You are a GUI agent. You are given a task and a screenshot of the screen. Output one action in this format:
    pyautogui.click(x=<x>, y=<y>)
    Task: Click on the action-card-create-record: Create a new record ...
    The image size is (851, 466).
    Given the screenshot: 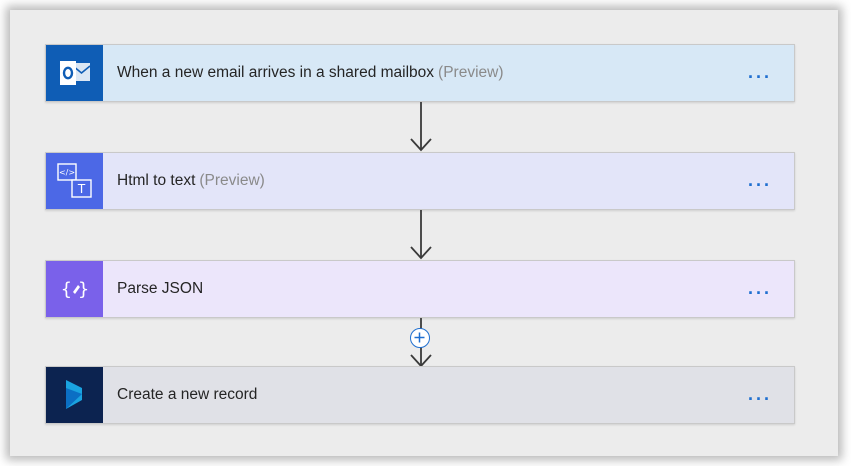 What is the action you would take?
    pyautogui.click(x=420, y=395)
    